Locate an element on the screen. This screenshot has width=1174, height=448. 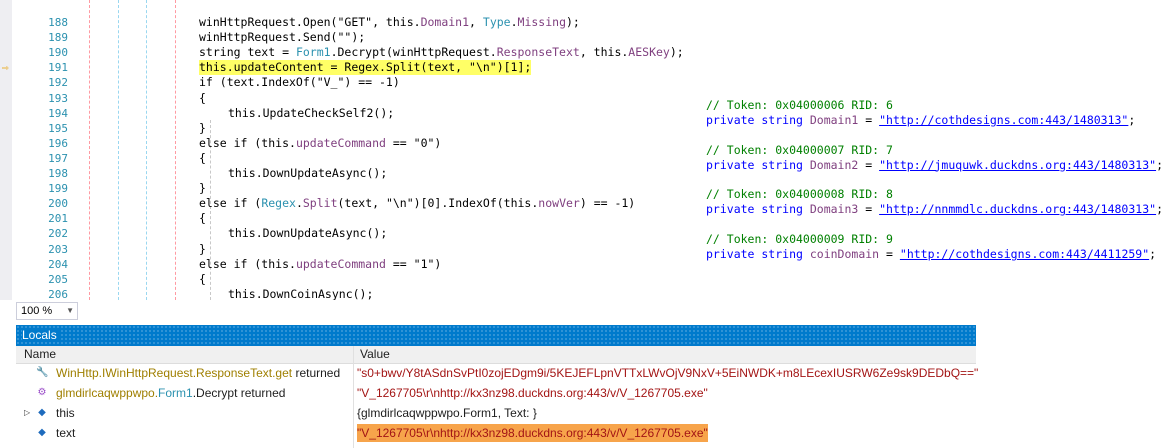
line-number: 189 is located at coordinates (58, 38).